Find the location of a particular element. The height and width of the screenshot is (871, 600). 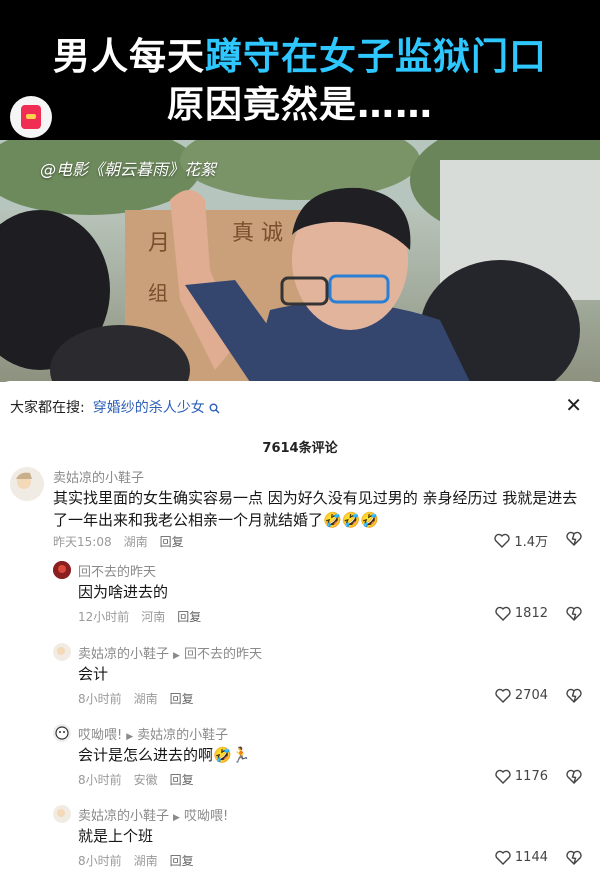

comment-text: 因为啥进去的 is located at coordinates (123, 592).